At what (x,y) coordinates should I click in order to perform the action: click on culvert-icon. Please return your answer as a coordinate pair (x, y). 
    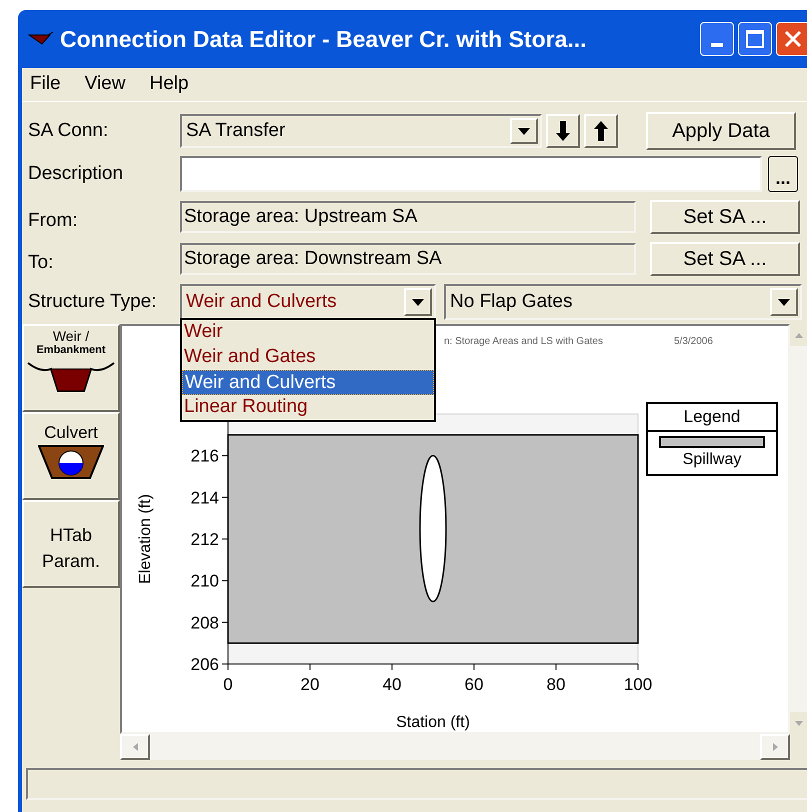
    Looking at the image, I should click on (71, 462).